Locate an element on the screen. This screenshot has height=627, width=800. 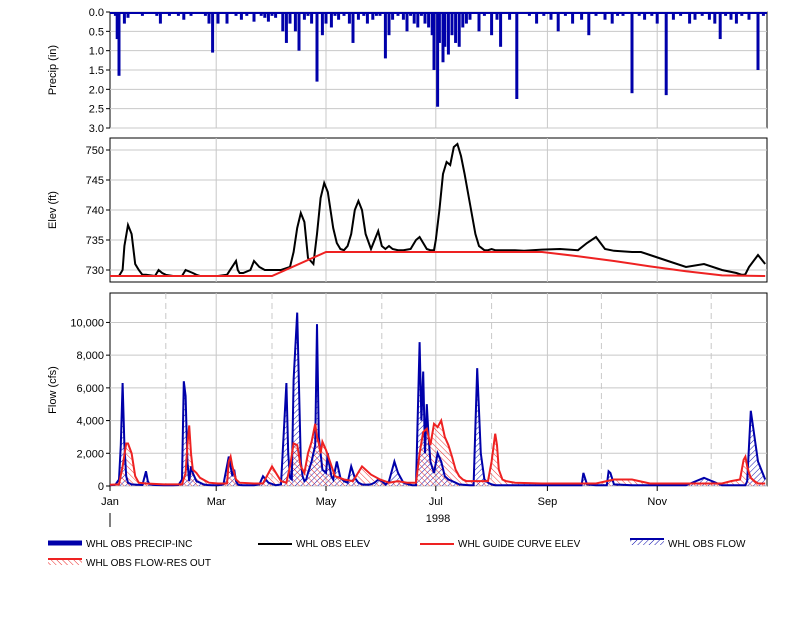
flow-xtick-label: Sep is located at coordinates (548, 502).